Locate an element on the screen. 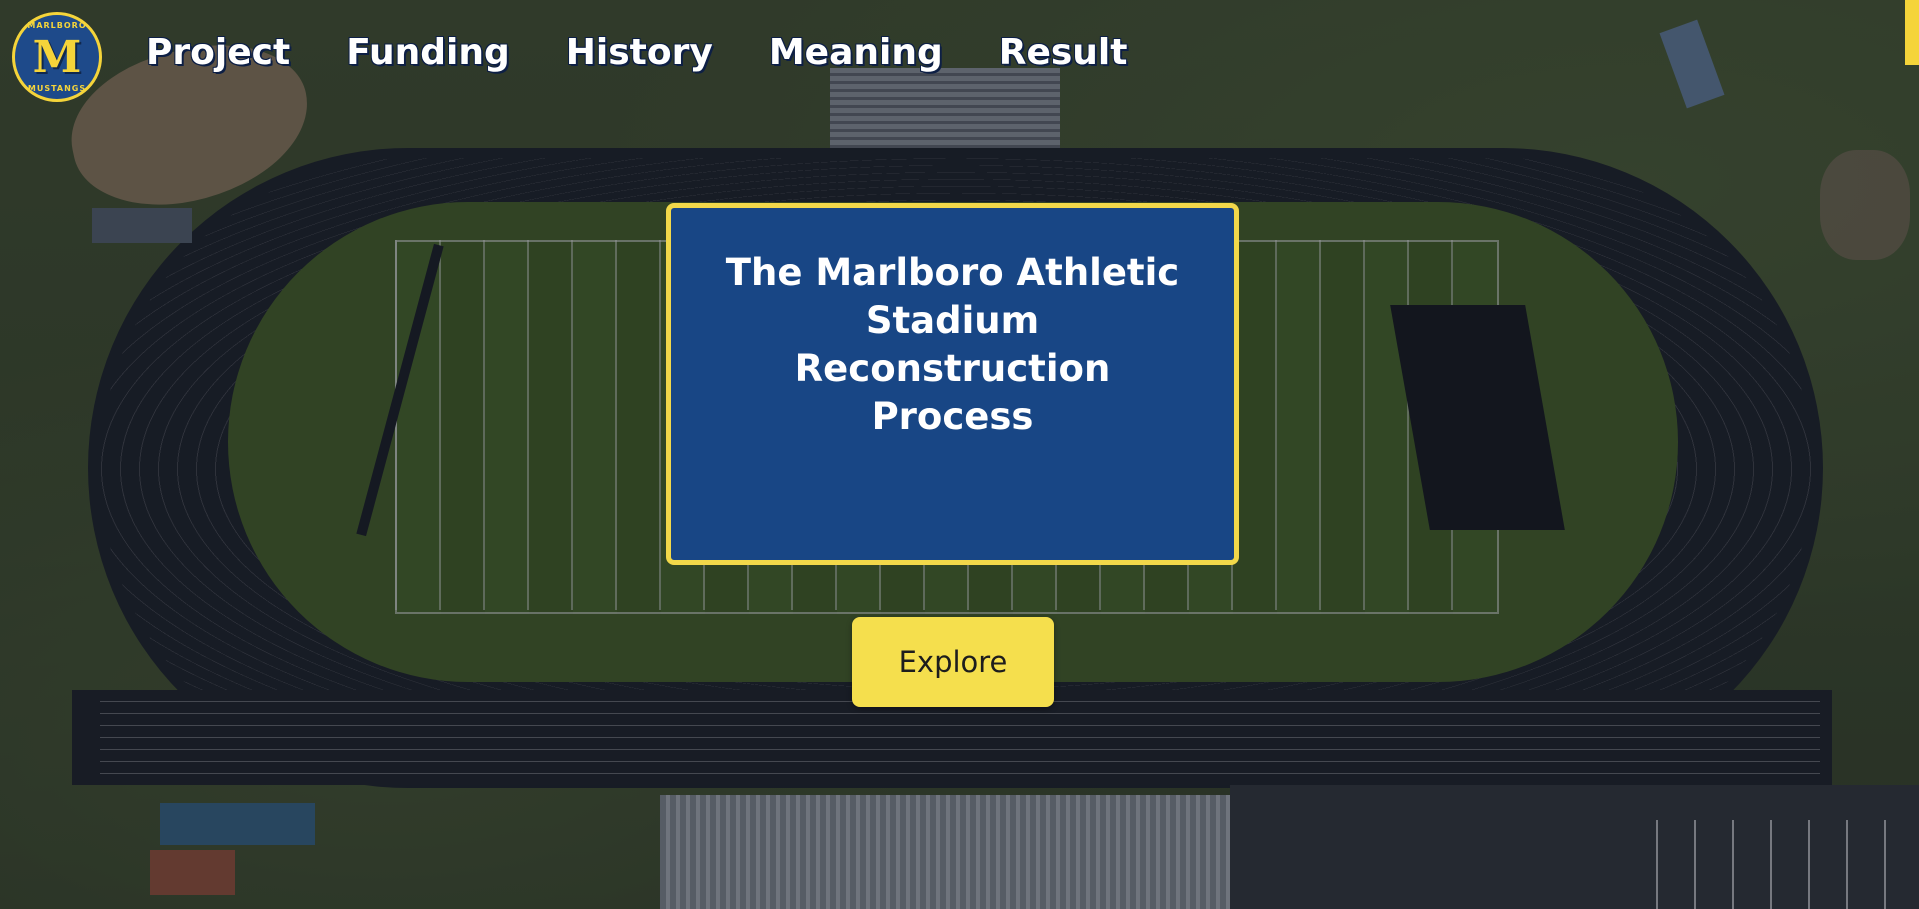  explore-button: Explore is located at coordinates (953, 662).